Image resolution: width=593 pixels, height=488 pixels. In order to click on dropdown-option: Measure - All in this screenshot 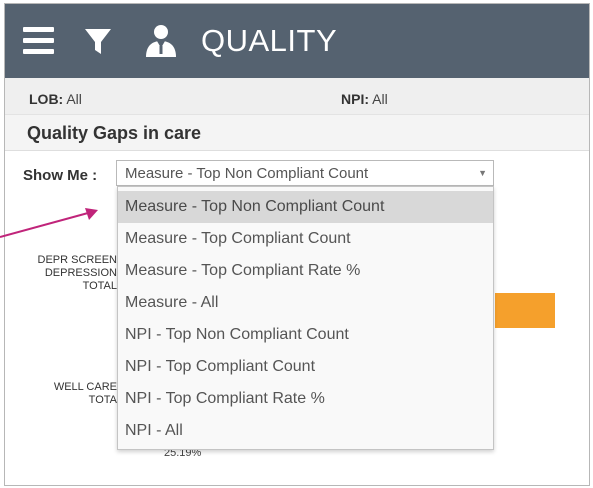, I will do `click(305, 303)`.